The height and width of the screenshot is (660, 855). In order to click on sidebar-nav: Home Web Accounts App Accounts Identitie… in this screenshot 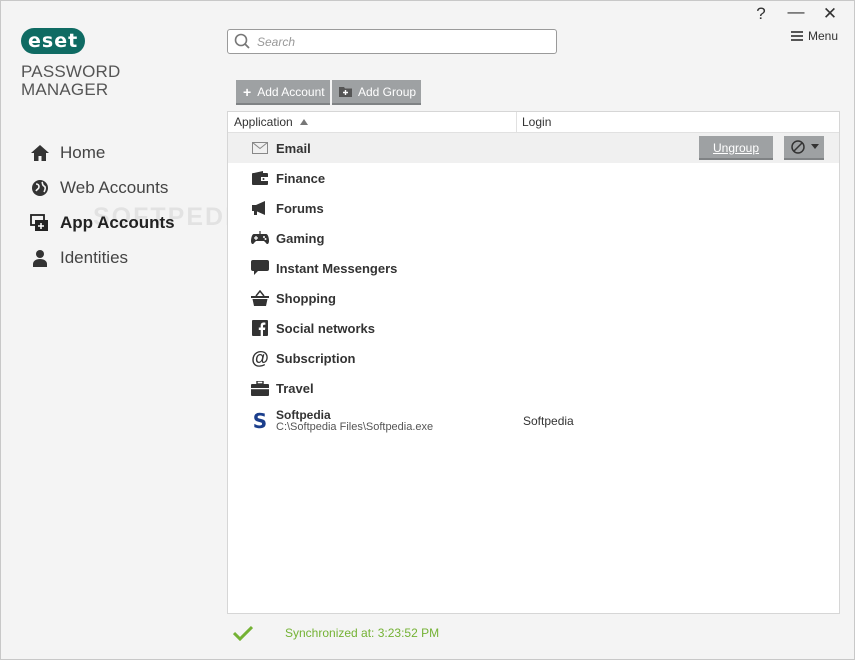, I will do `click(102, 205)`.